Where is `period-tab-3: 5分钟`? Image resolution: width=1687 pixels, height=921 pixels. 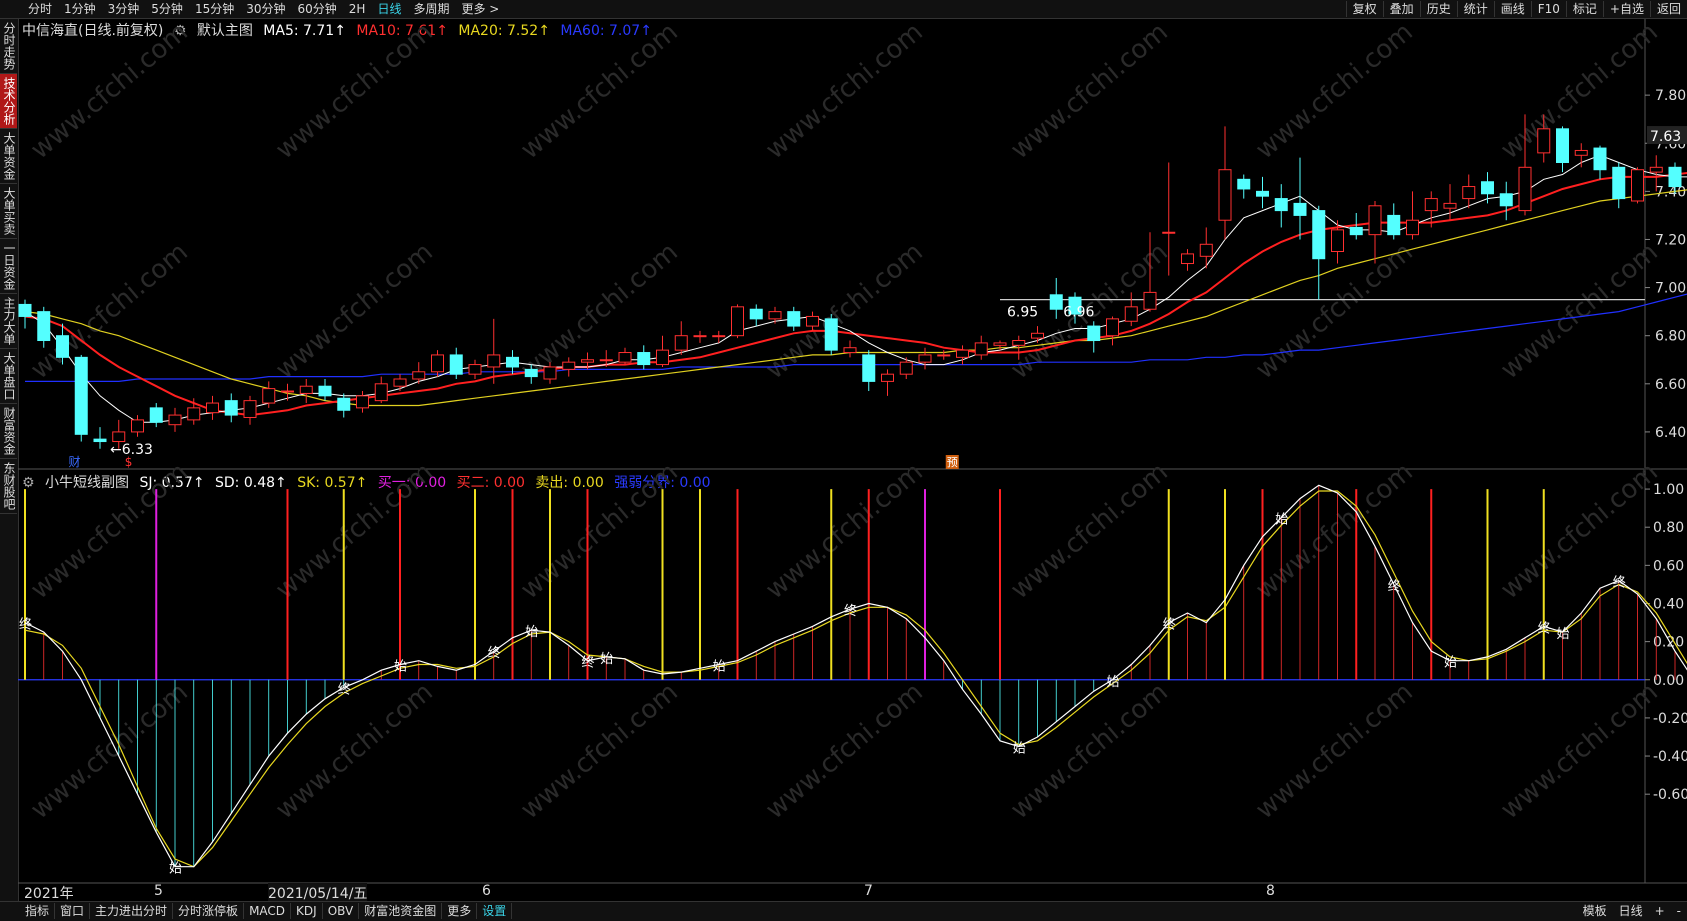
period-tab-3: 5分钟 is located at coordinates (167, 9).